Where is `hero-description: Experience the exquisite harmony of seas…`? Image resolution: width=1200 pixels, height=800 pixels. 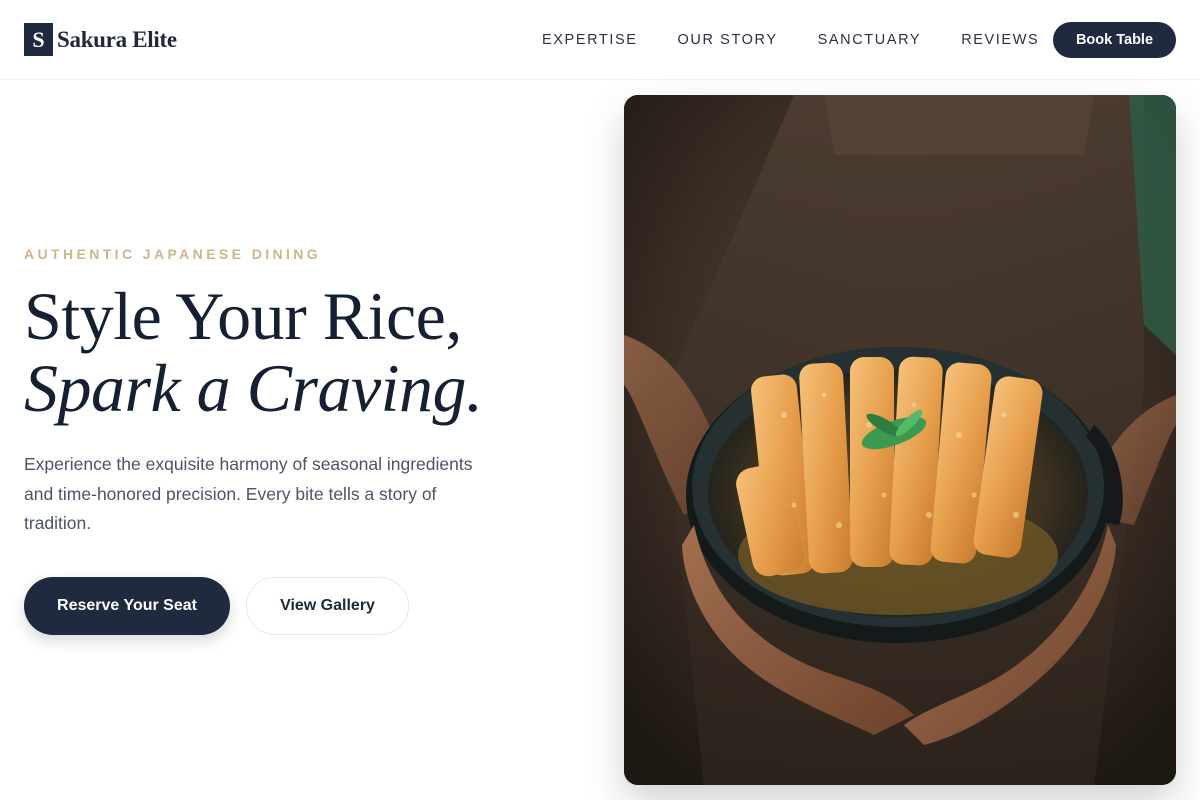 hero-description: Experience the exquisite harmony of seas… is located at coordinates (248, 493).